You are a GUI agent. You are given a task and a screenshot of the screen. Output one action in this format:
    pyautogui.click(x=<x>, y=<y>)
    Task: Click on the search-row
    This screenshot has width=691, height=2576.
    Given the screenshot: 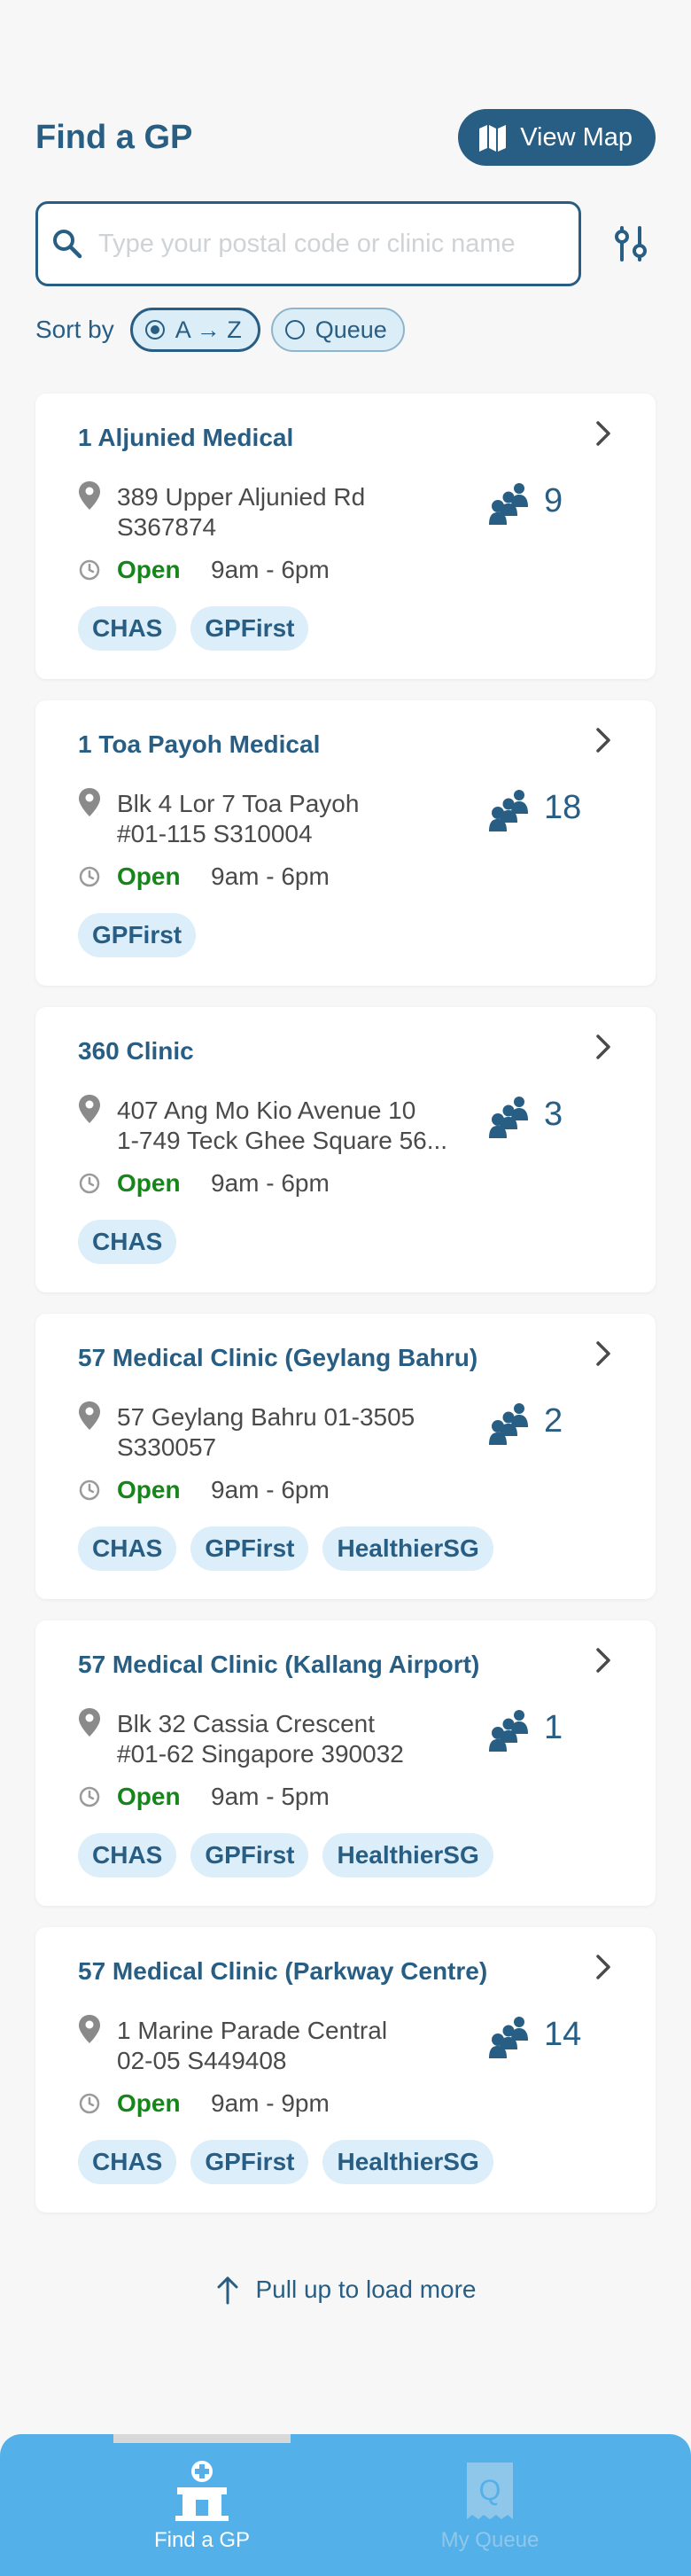 What is the action you would take?
    pyautogui.click(x=345, y=244)
    